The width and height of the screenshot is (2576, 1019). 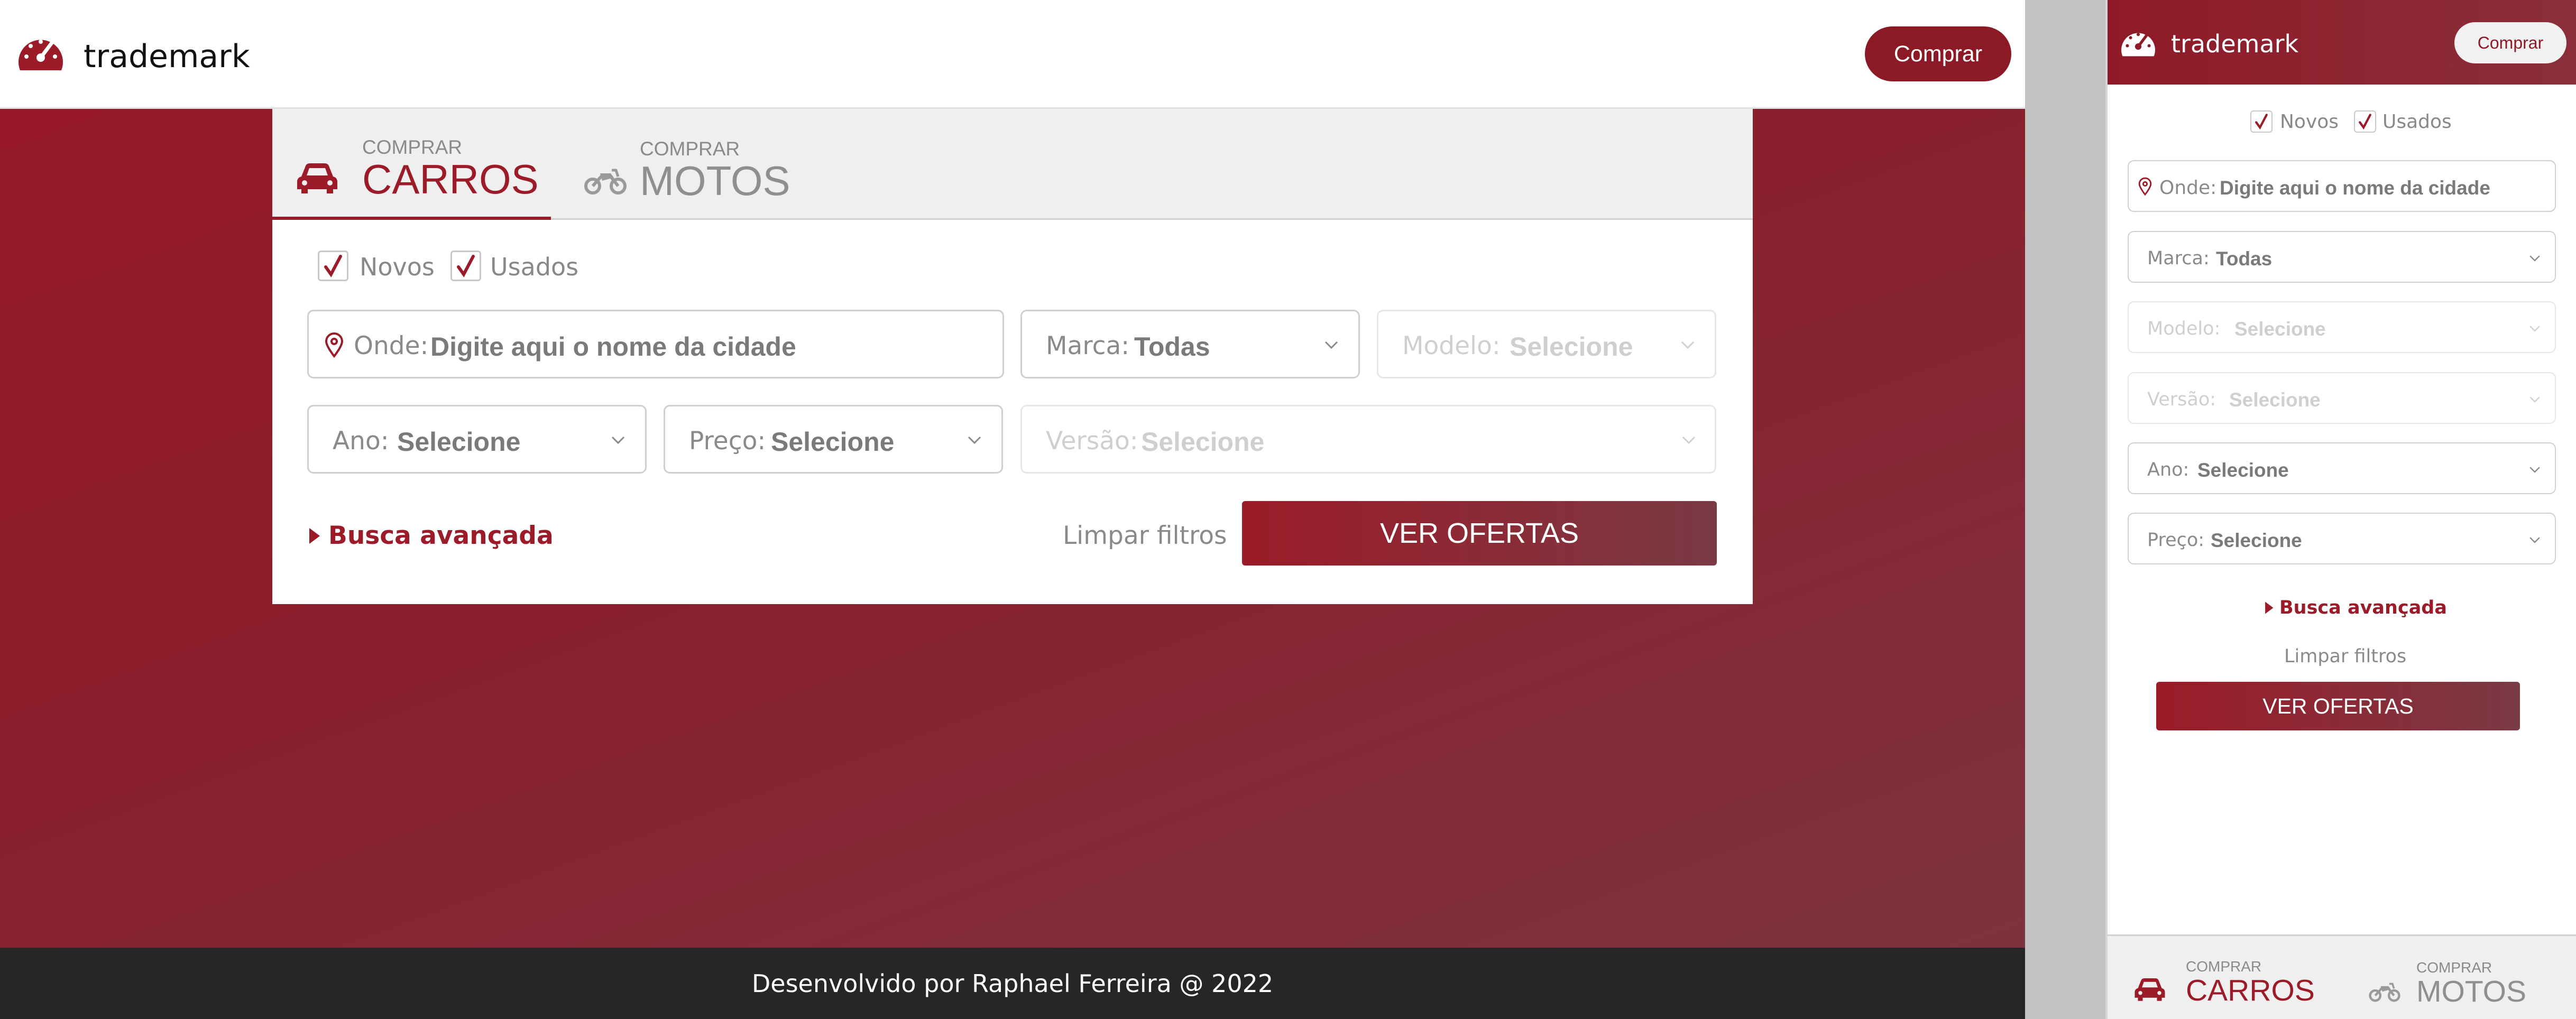 I want to click on tab-carros: COMPRAR CARROS, so click(x=411, y=164).